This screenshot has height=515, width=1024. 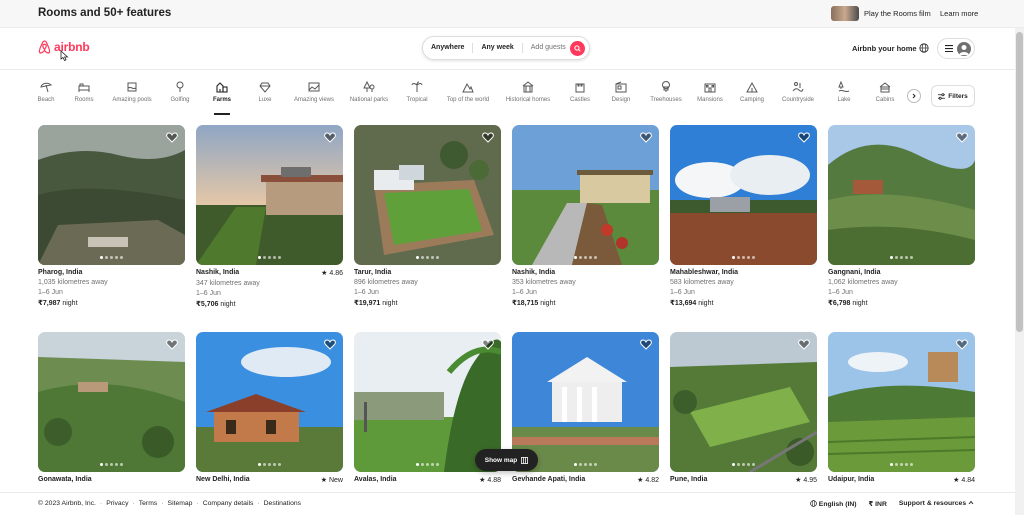 What do you see at coordinates (851, 479) in the screenshot?
I see `listing-location: Udaipur, India` at bounding box center [851, 479].